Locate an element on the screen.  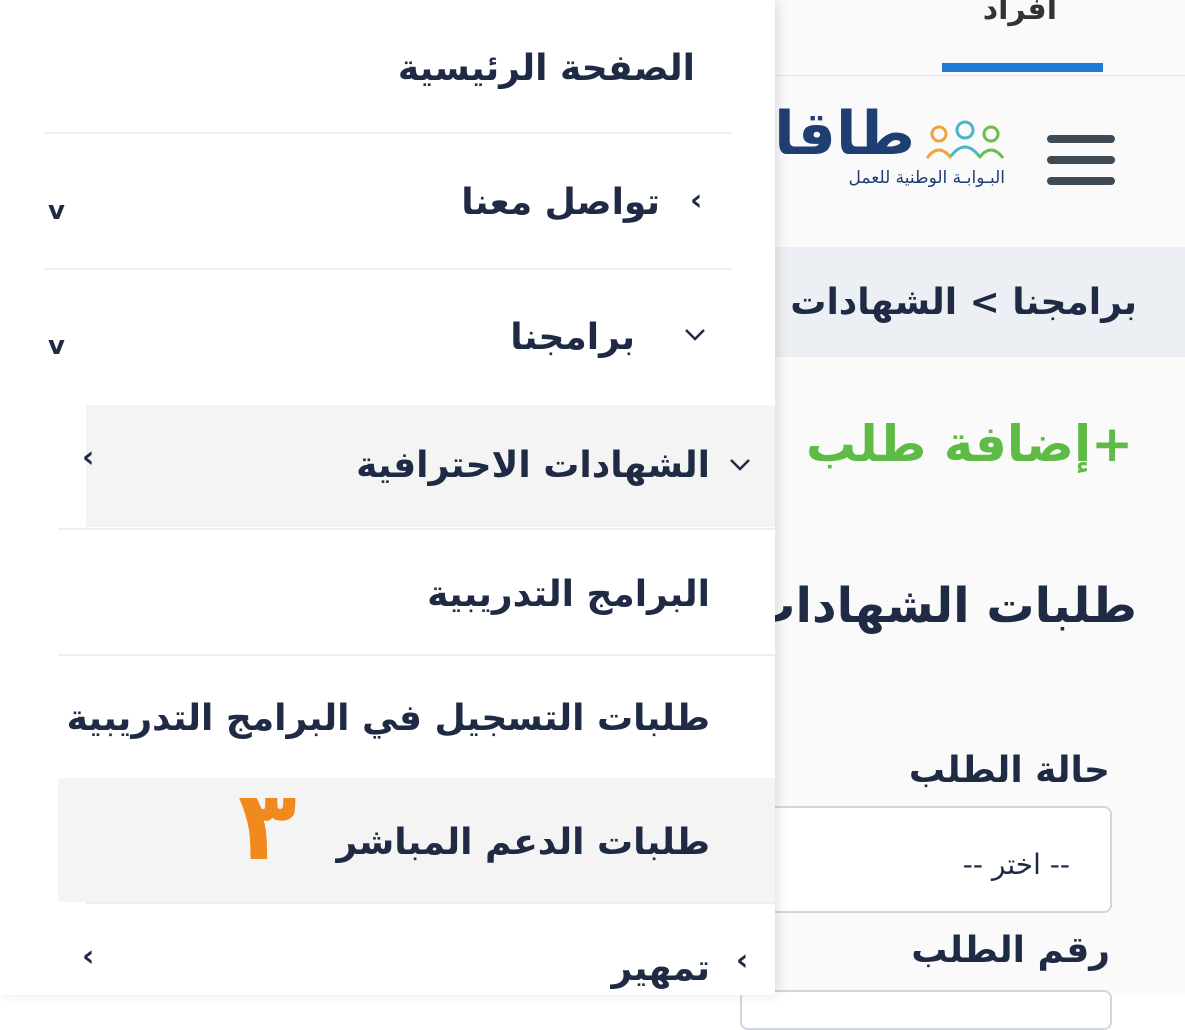
request-number-label: رقم الطلب is located at coordinates (1010, 950).